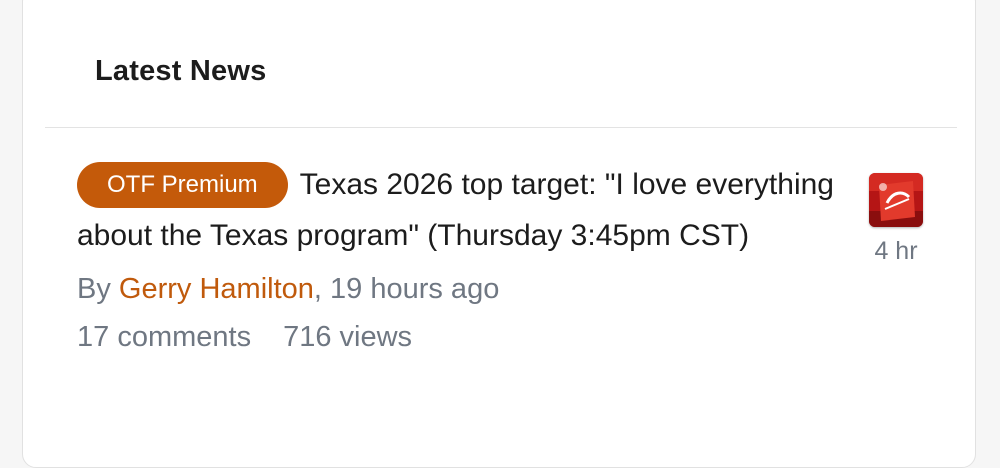 The height and width of the screenshot is (468, 1000). What do you see at coordinates (181, 71) in the screenshot?
I see `section-title: Latest News` at bounding box center [181, 71].